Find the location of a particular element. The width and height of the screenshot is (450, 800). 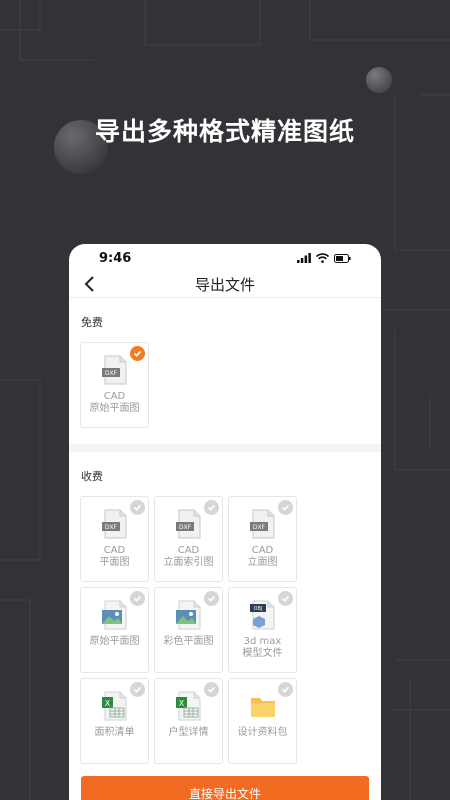

folder-icon is located at coordinates (263, 706).